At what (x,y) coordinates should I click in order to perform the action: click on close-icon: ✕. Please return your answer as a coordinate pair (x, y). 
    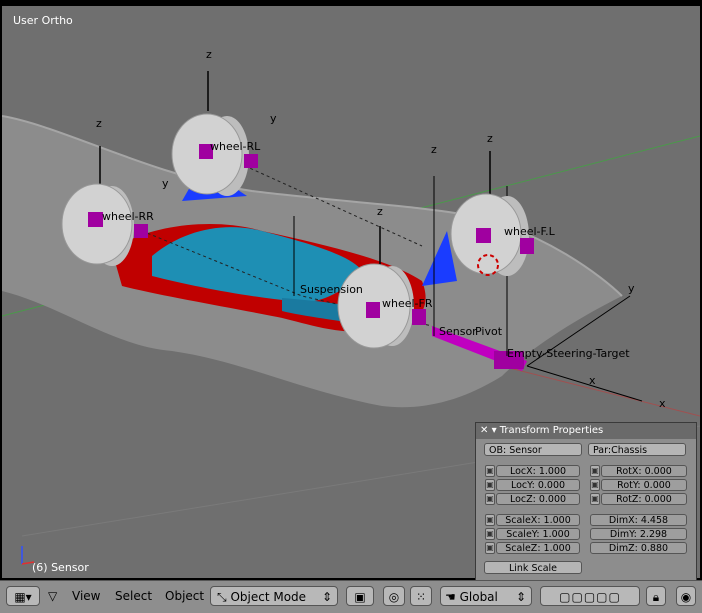
    Looking at the image, I should click on (484, 430).